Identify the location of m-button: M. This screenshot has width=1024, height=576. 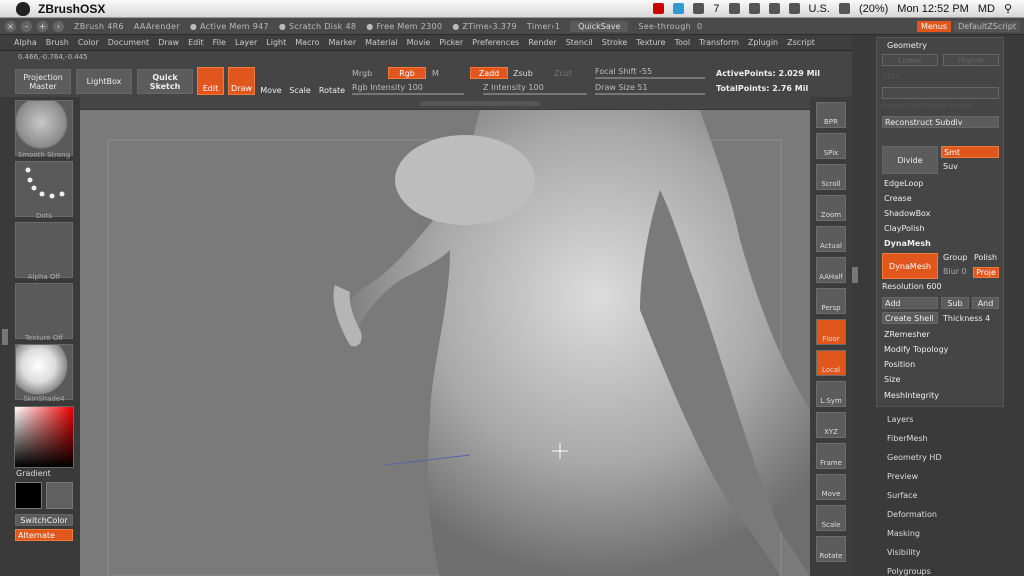
(435, 73).